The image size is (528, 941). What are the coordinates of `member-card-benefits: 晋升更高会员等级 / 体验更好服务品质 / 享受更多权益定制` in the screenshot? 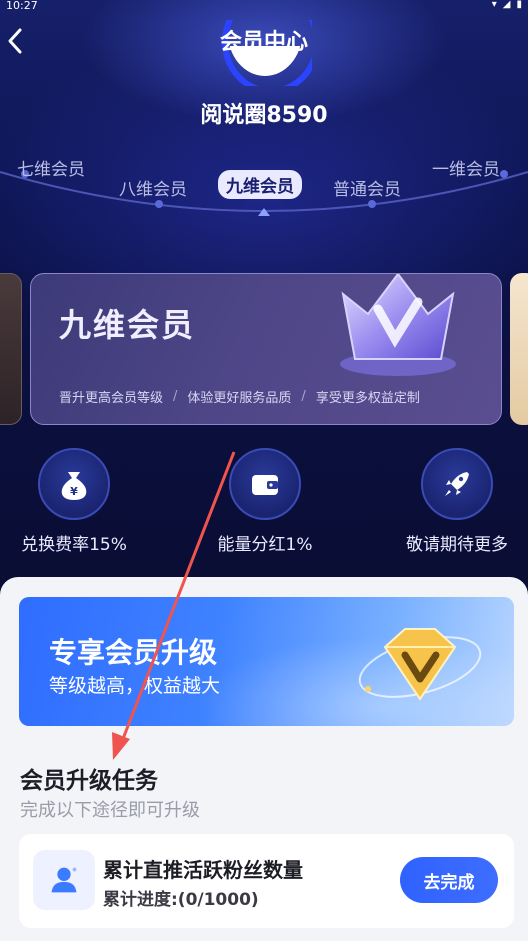 It's located at (239, 396).